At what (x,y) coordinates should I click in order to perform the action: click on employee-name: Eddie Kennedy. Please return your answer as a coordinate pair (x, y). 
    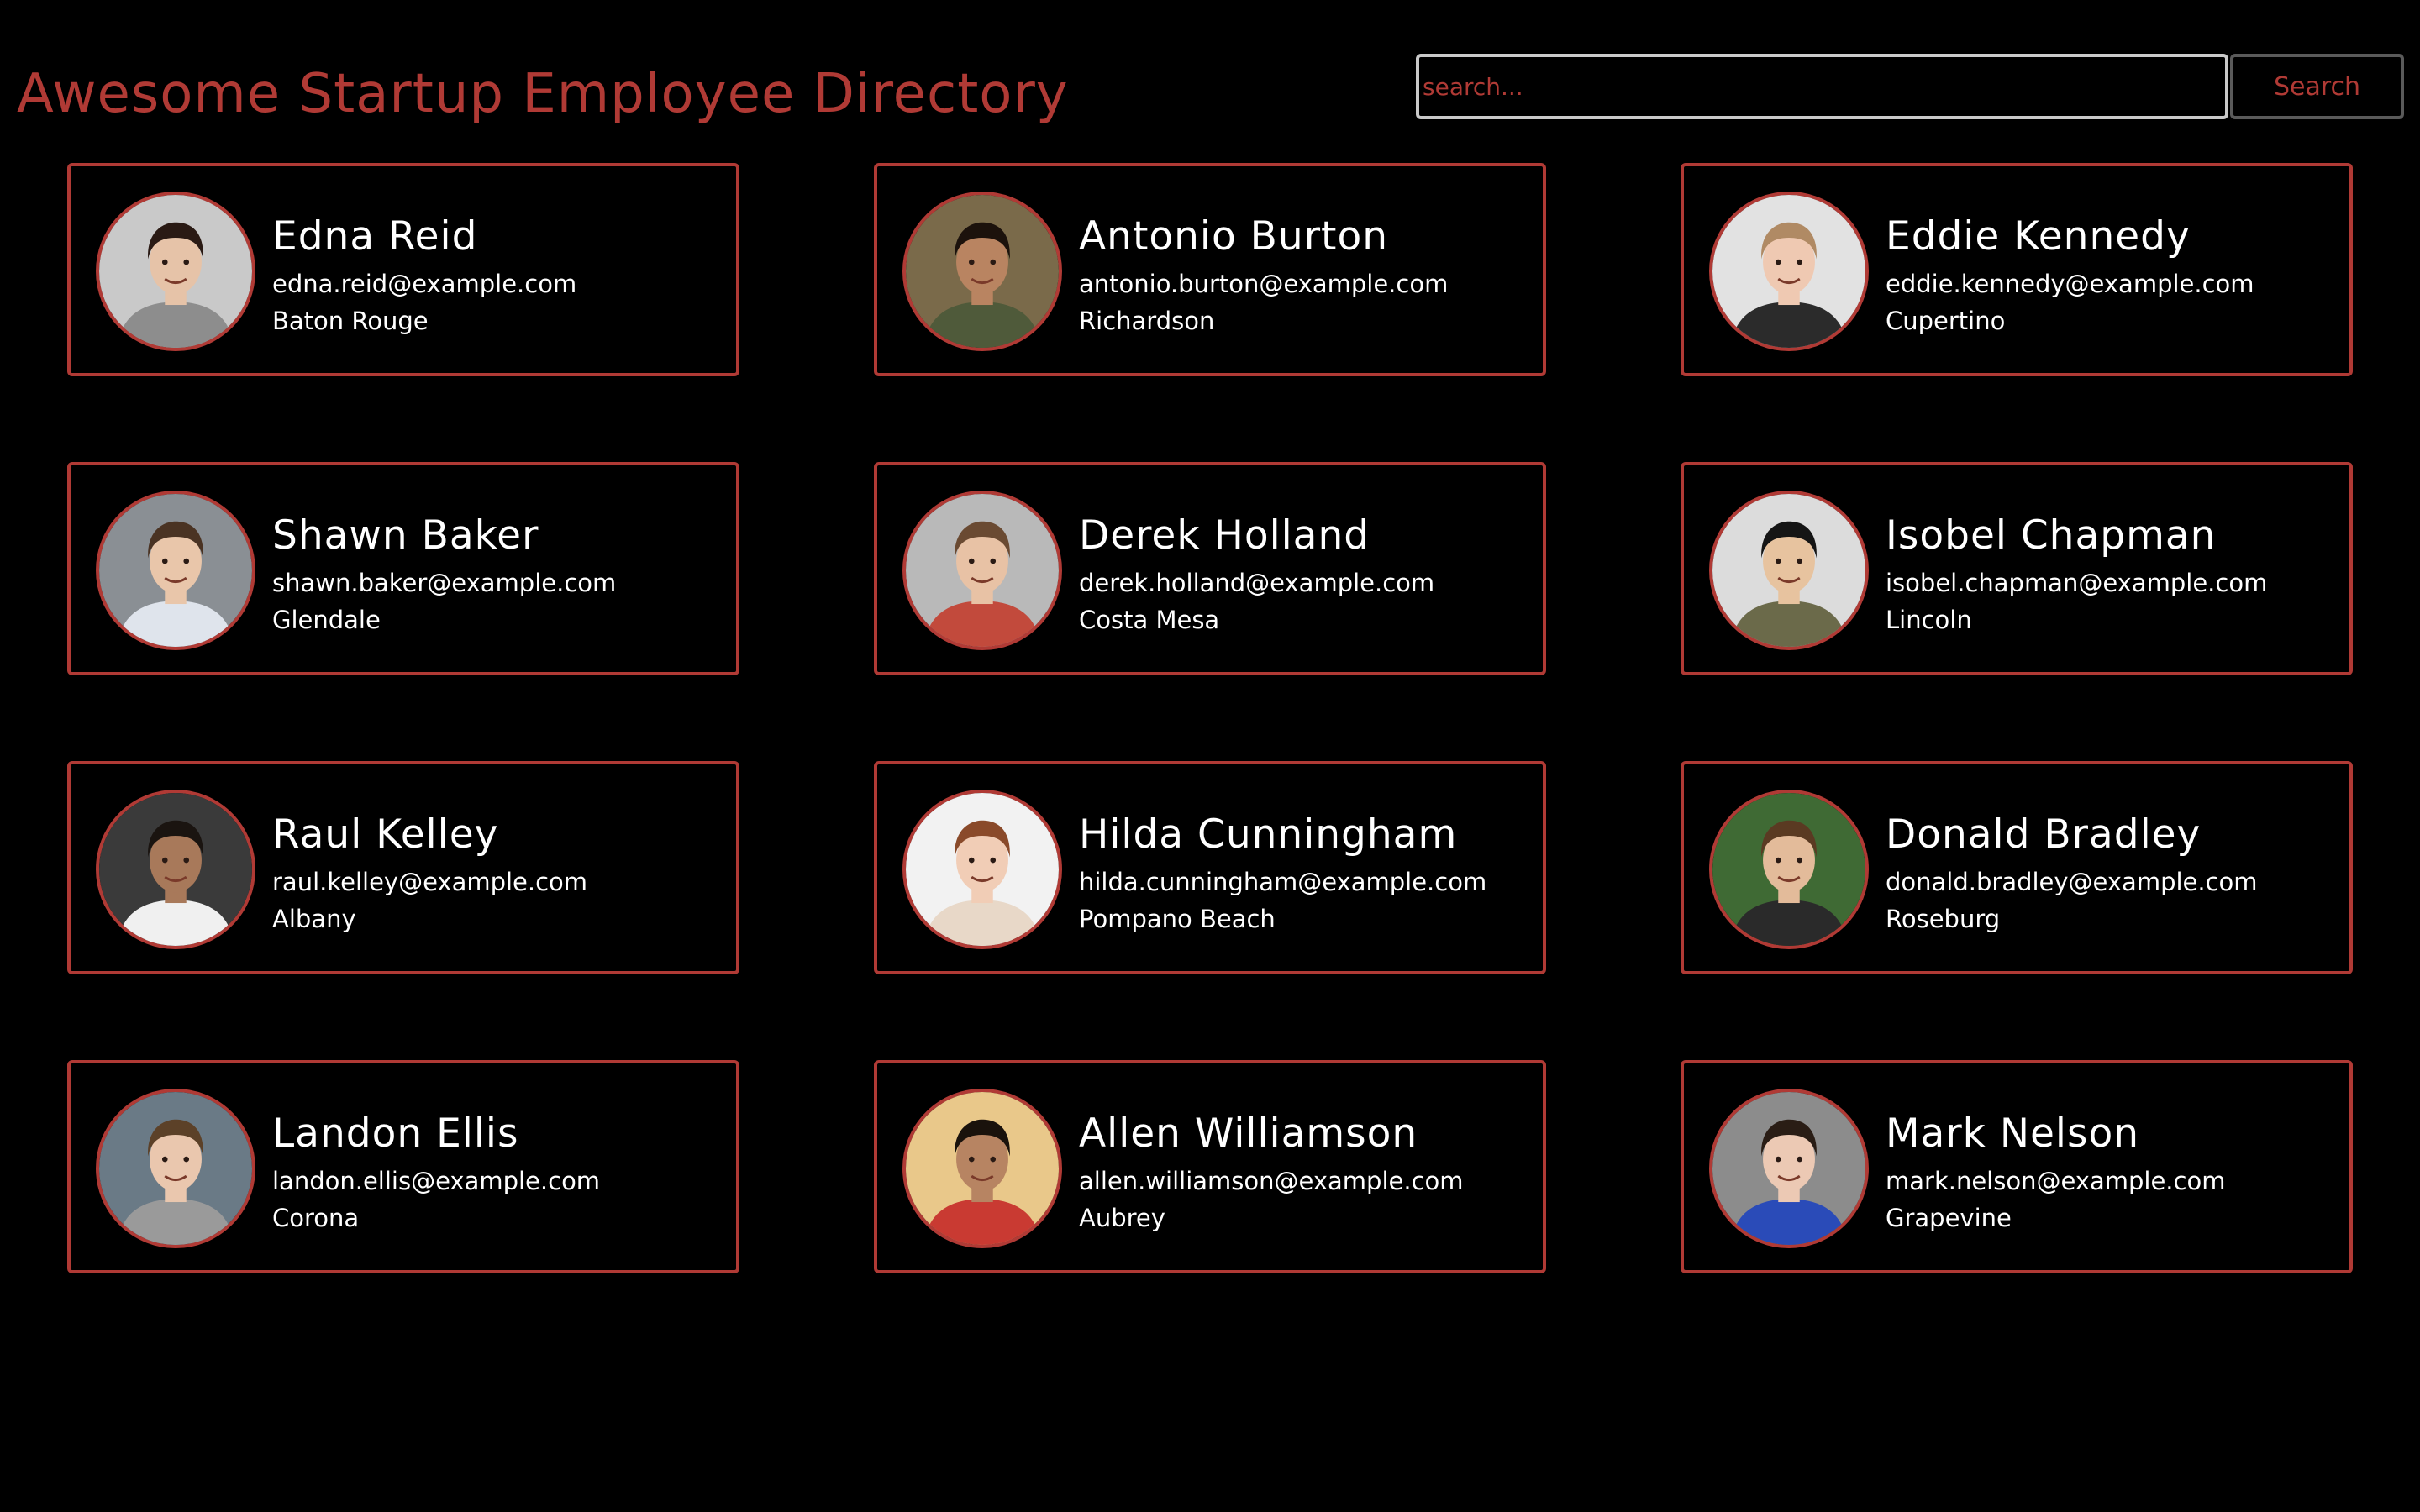
    Looking at the image, I should click on (2039, 236).